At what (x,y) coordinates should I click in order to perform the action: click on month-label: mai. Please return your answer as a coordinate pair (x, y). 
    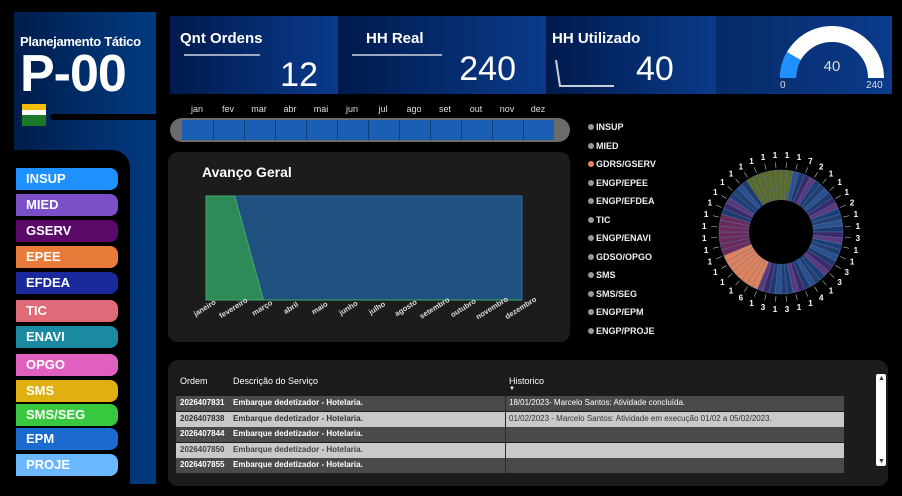
    Looking at the image, I should click on (321, 109).